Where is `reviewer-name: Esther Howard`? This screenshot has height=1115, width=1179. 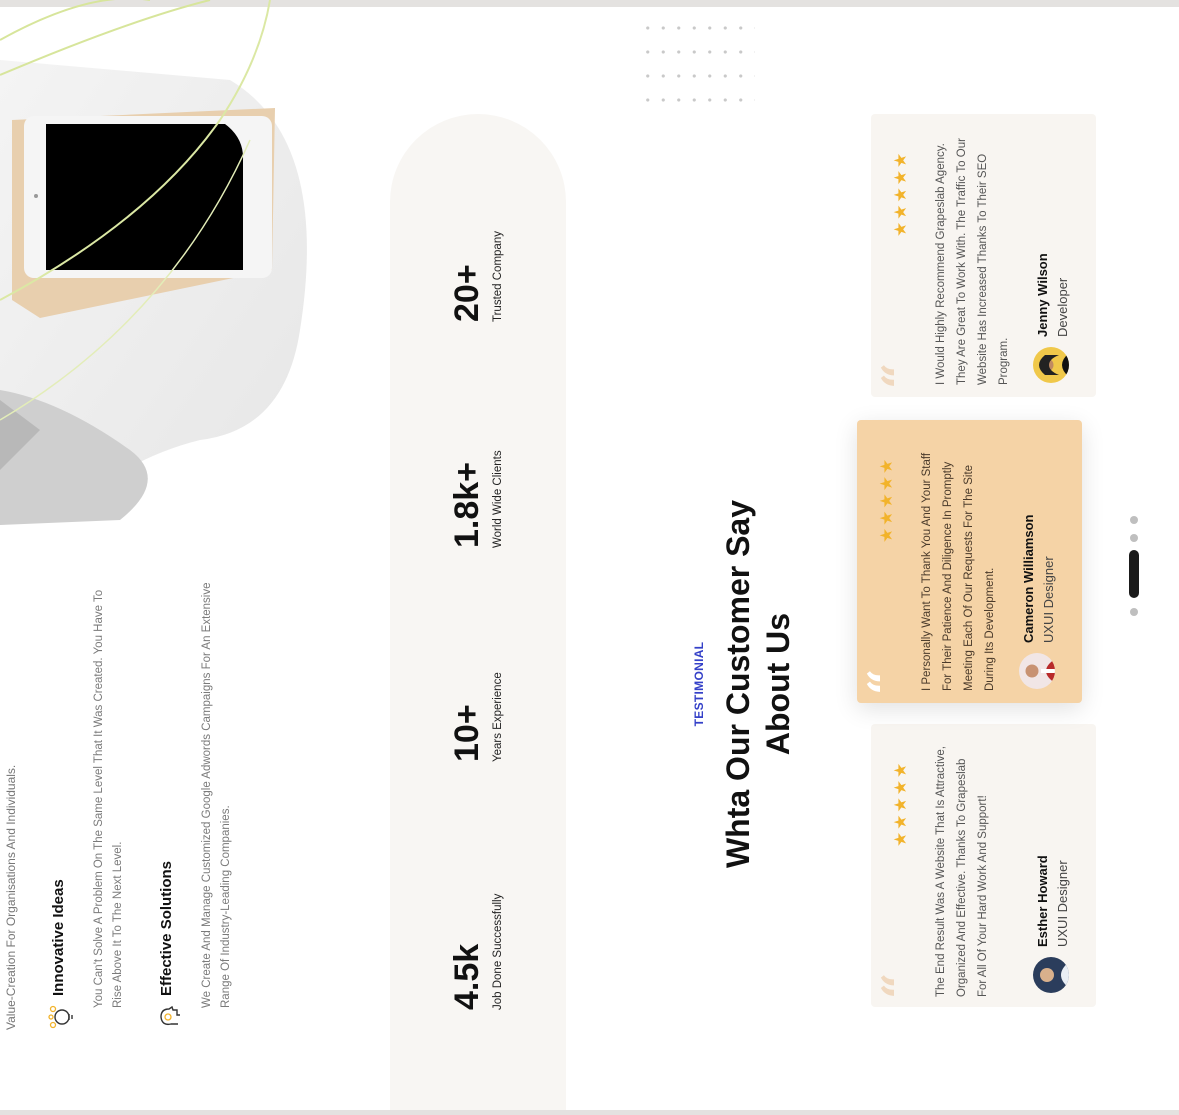 reviewer-name: Esther Howard is located at coordinates (1042, 901).